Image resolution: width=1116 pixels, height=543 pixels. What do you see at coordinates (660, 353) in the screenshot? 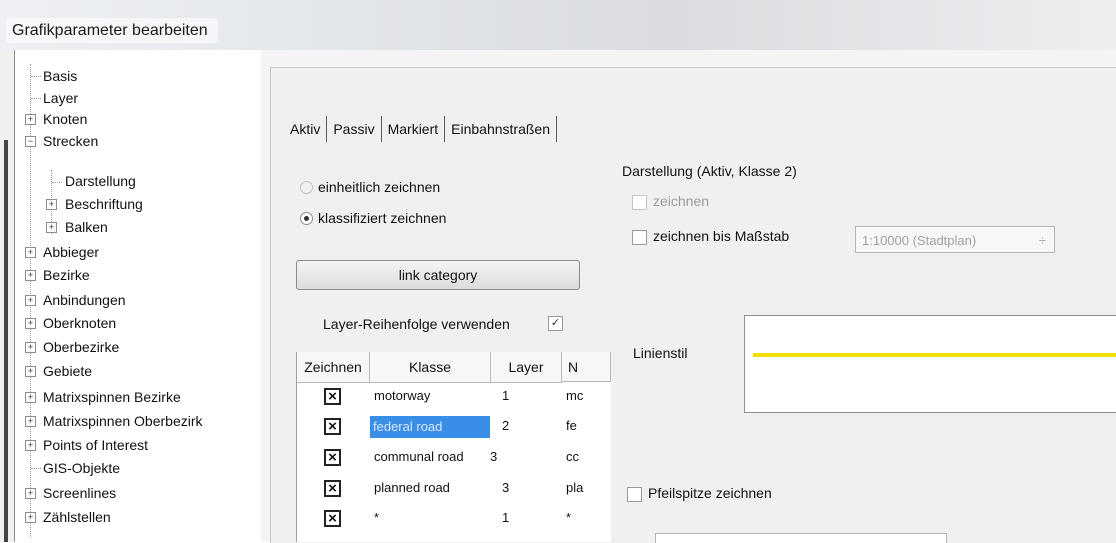
I see `line-style-label: Linienstil` at bounding box center [660, 353].